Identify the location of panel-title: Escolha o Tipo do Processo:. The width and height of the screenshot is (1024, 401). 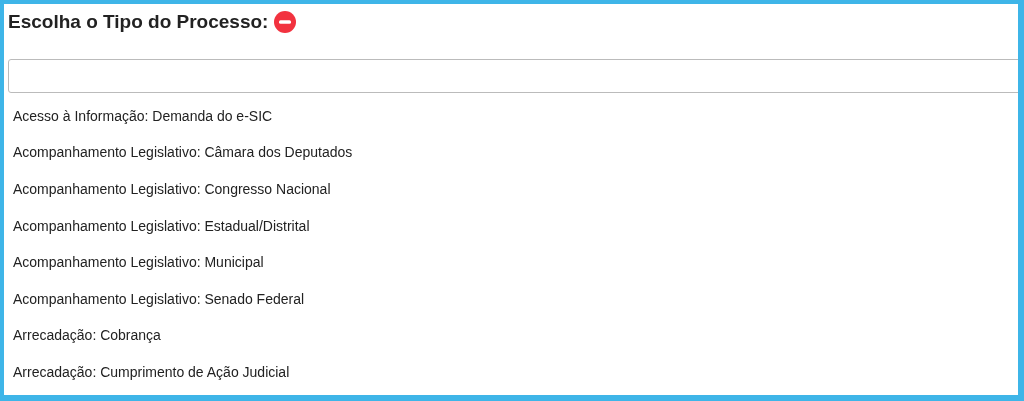
(138, 21).